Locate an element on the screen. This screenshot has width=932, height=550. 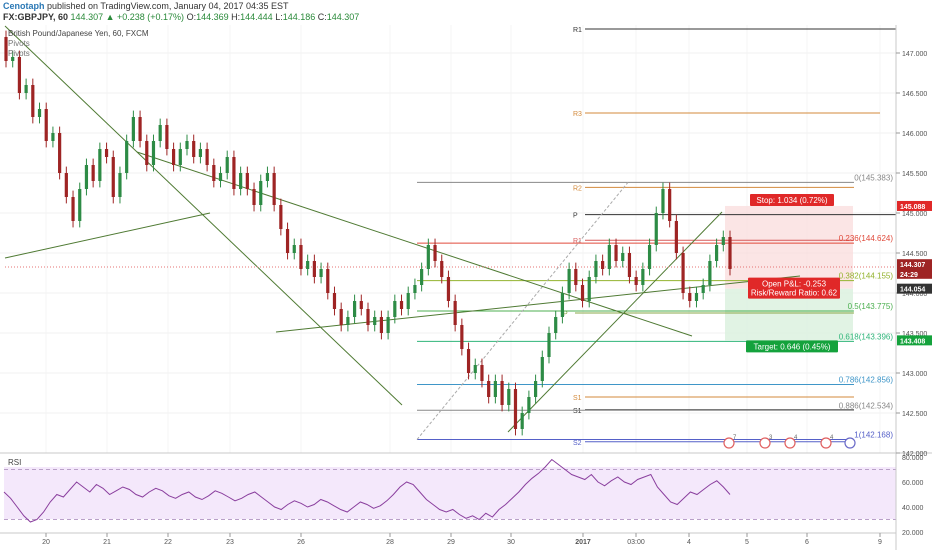
axis-price-labels: 145.088 144.307 24:29 144.054 143.408 is located at coordinates (914, 273).